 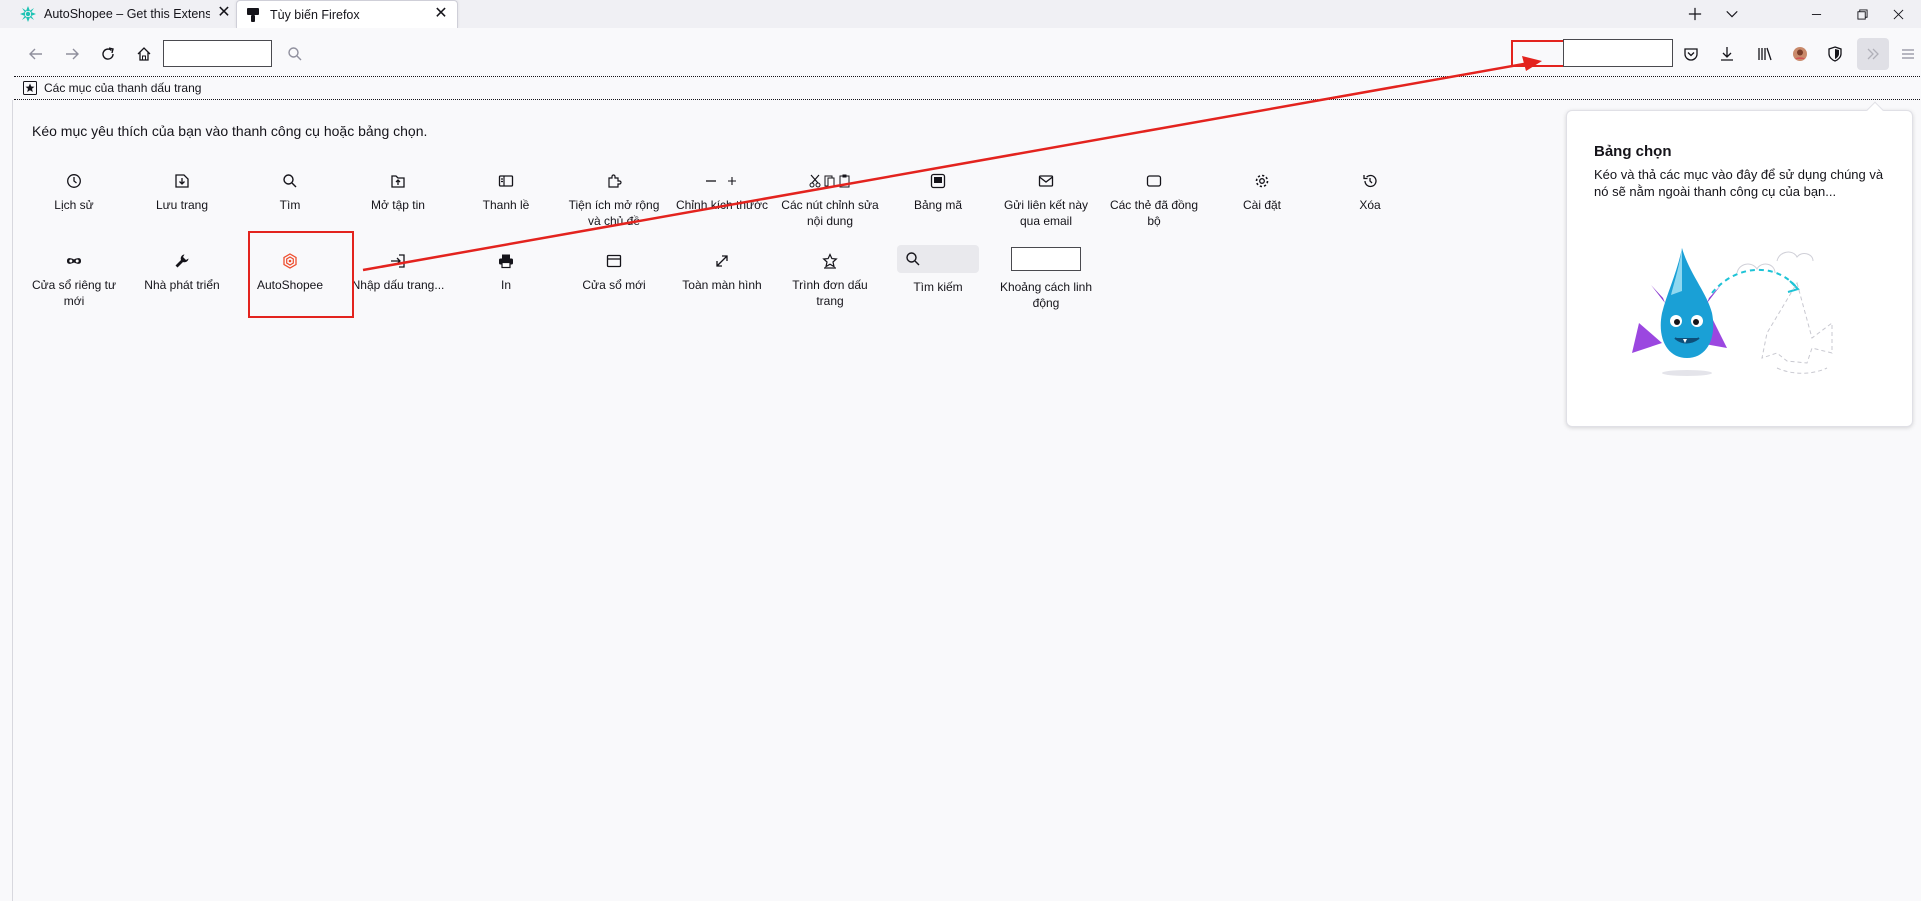 I want to click on palette-item-bookmarks-menu: Trình đơn dấu trang, so click(x=830, y=287).